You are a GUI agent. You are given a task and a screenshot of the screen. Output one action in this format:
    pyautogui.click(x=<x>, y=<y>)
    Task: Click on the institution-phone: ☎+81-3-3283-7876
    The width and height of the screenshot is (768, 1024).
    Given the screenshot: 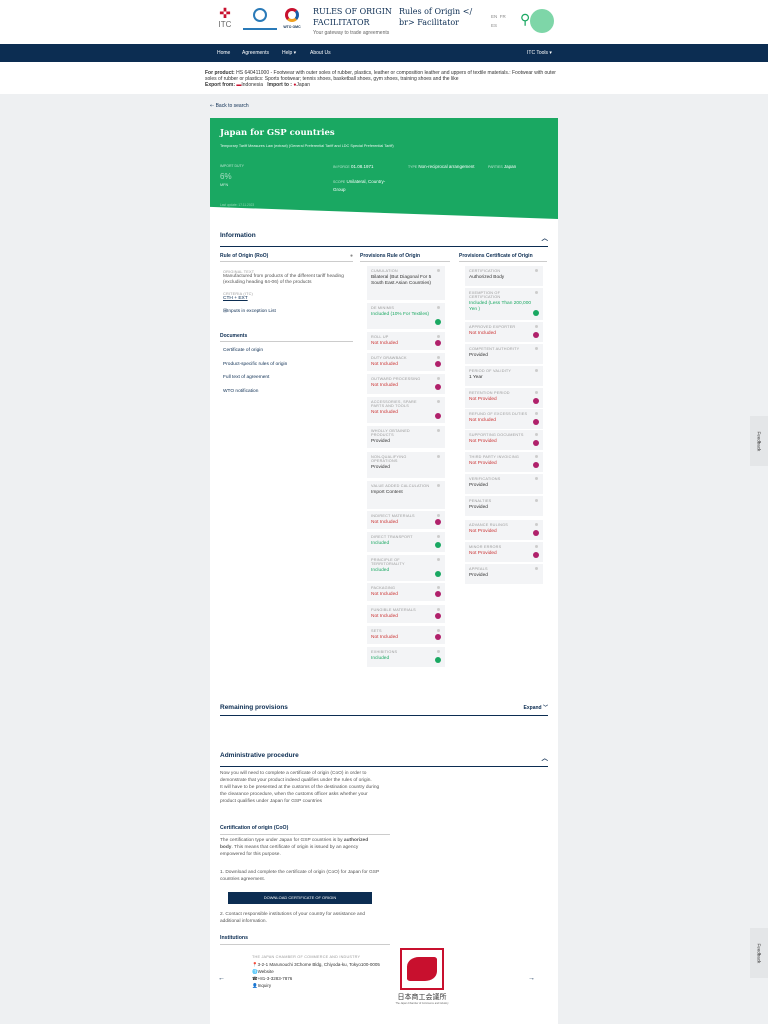 What is the action you would take?
    pyautogui.click(x=272, y=978)
    